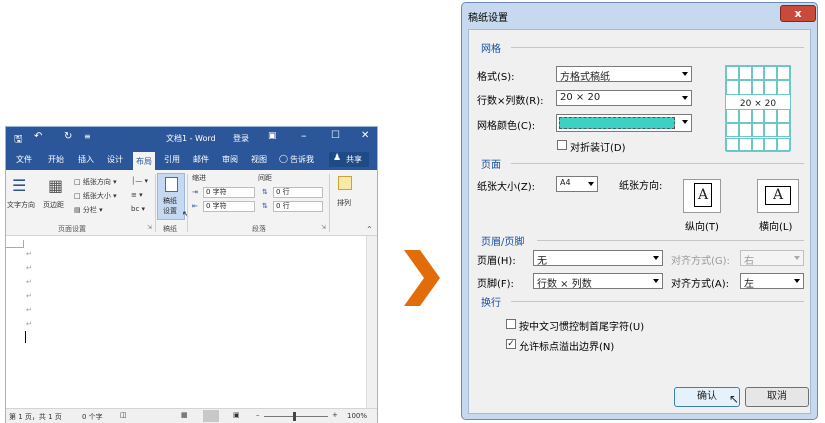 The width and height of the screenshot is (825, 423). Describe the element at coordinates (229, 206) in the screenshot. I see `indent-right-input: 0 字符` at that location.